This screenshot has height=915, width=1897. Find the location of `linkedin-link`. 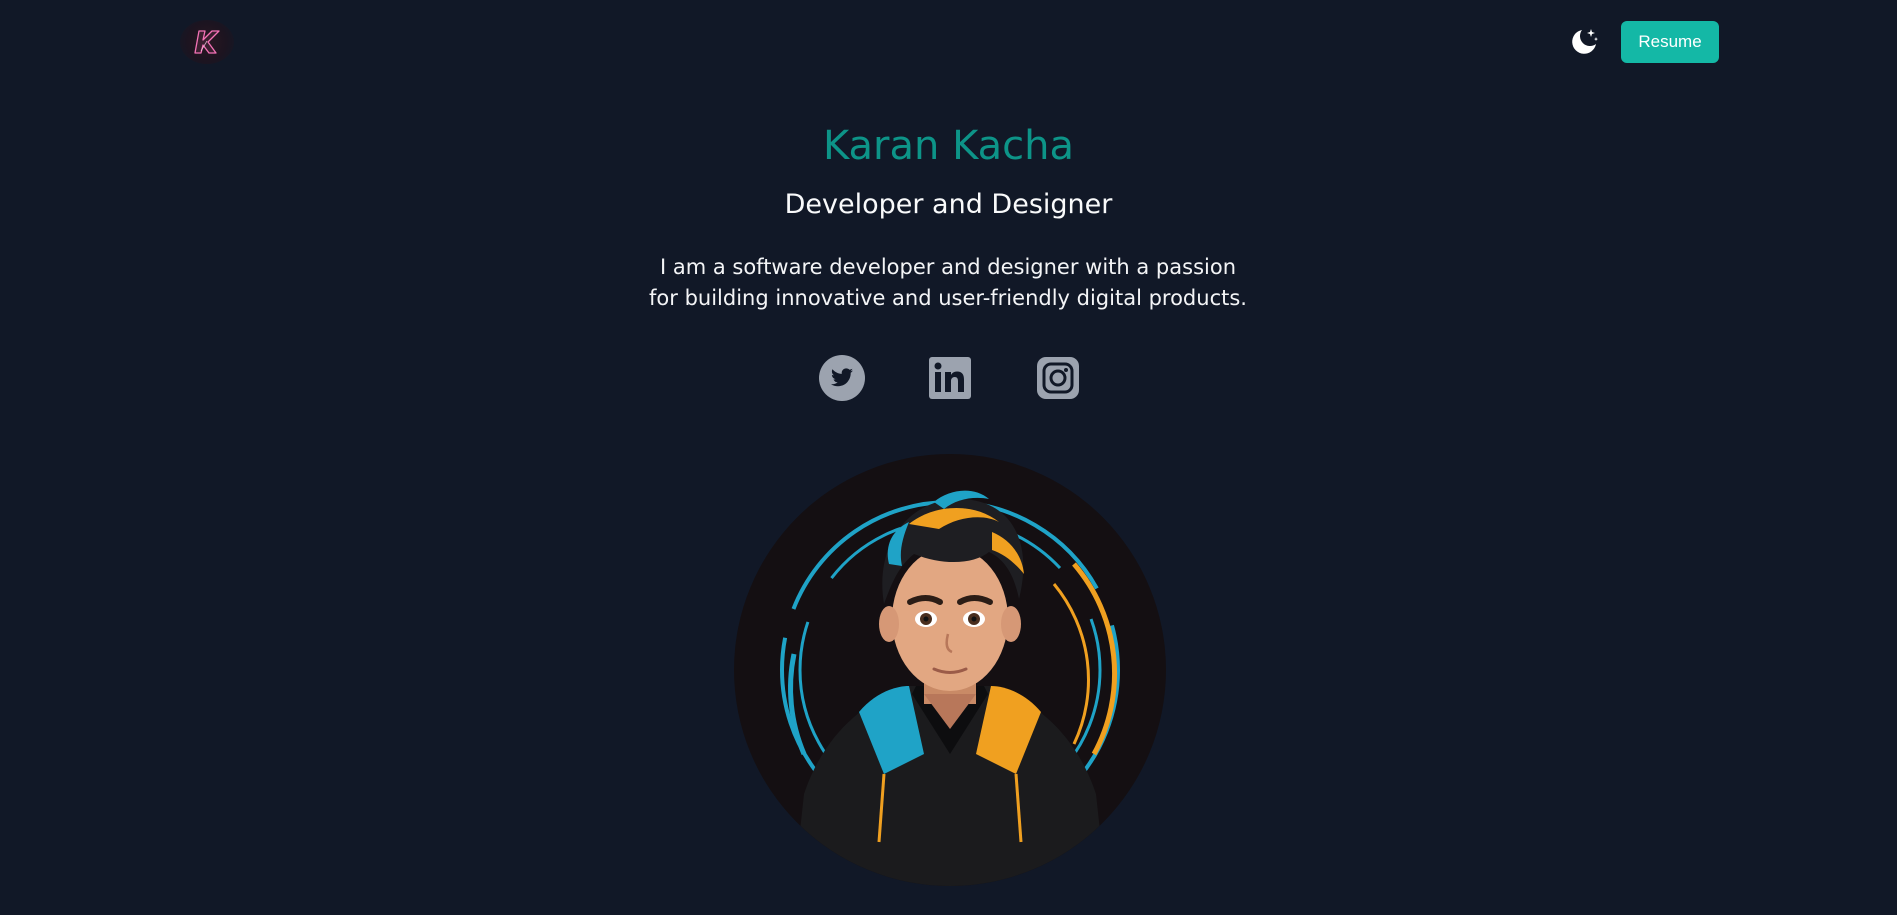

linkedin-link is located at coordinates (950, 378).